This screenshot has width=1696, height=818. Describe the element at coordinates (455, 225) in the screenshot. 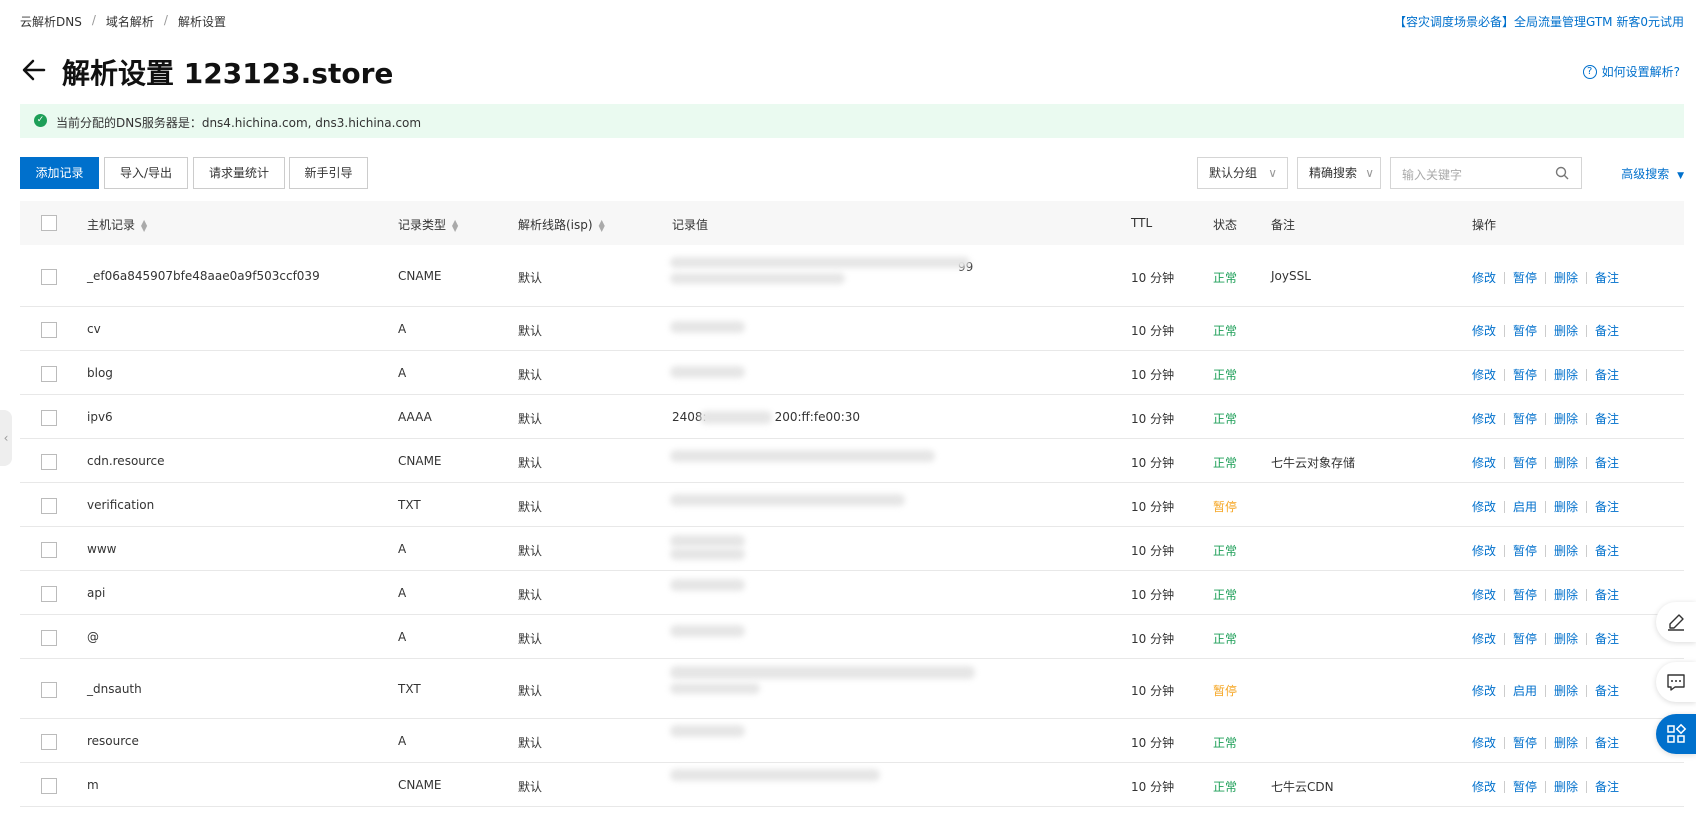

I see `sort-icon: ▲ ▼` at that location.